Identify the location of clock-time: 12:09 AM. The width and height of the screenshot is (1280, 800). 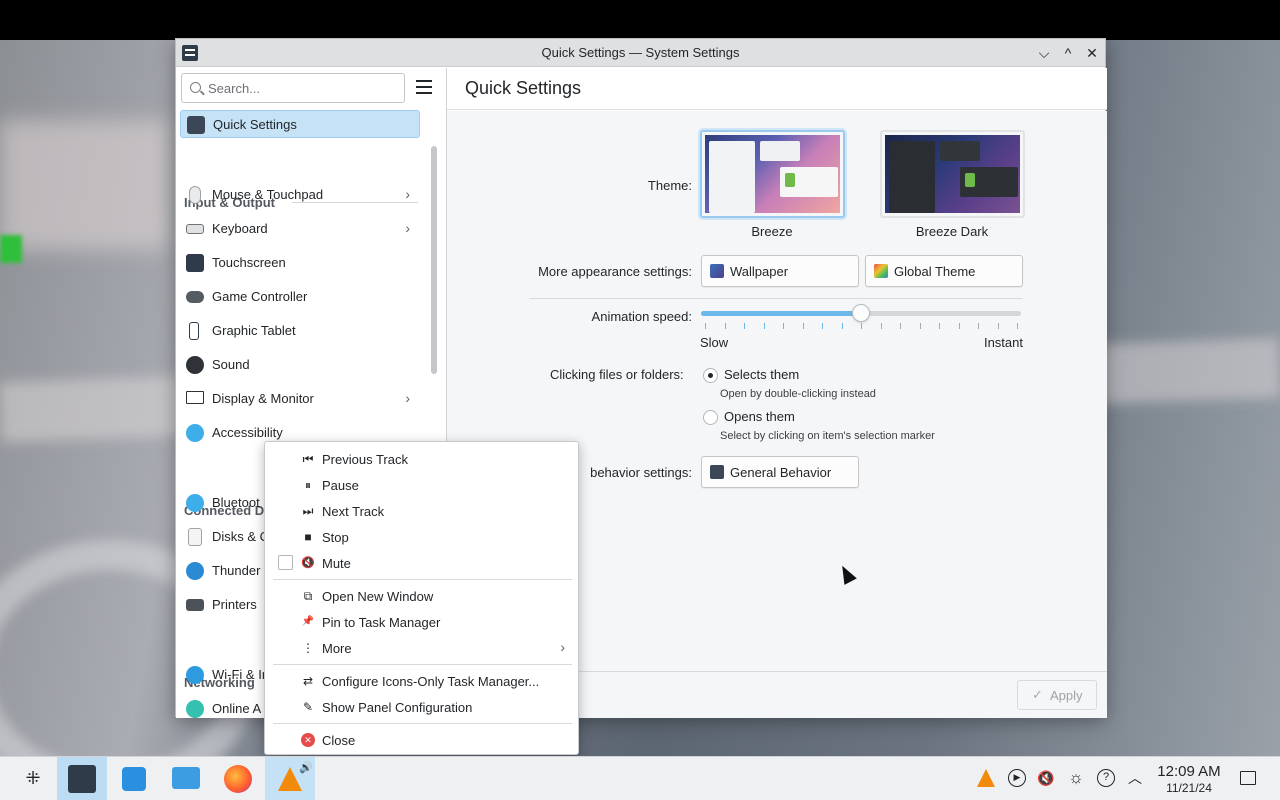
(1189, 771).